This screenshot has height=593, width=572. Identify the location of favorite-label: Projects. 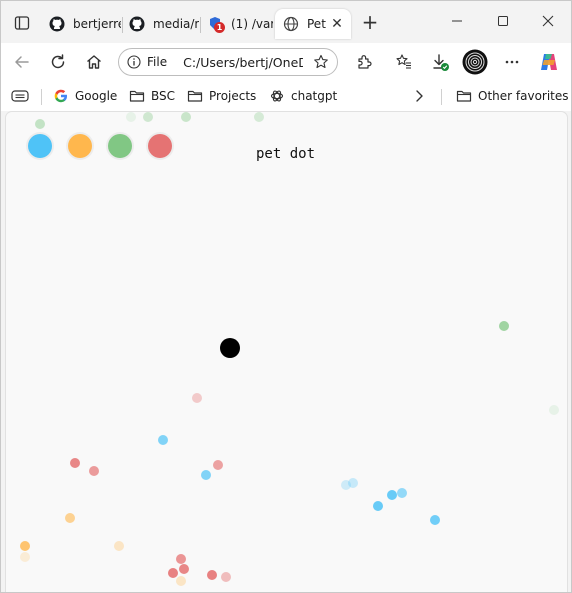
(233, 96).